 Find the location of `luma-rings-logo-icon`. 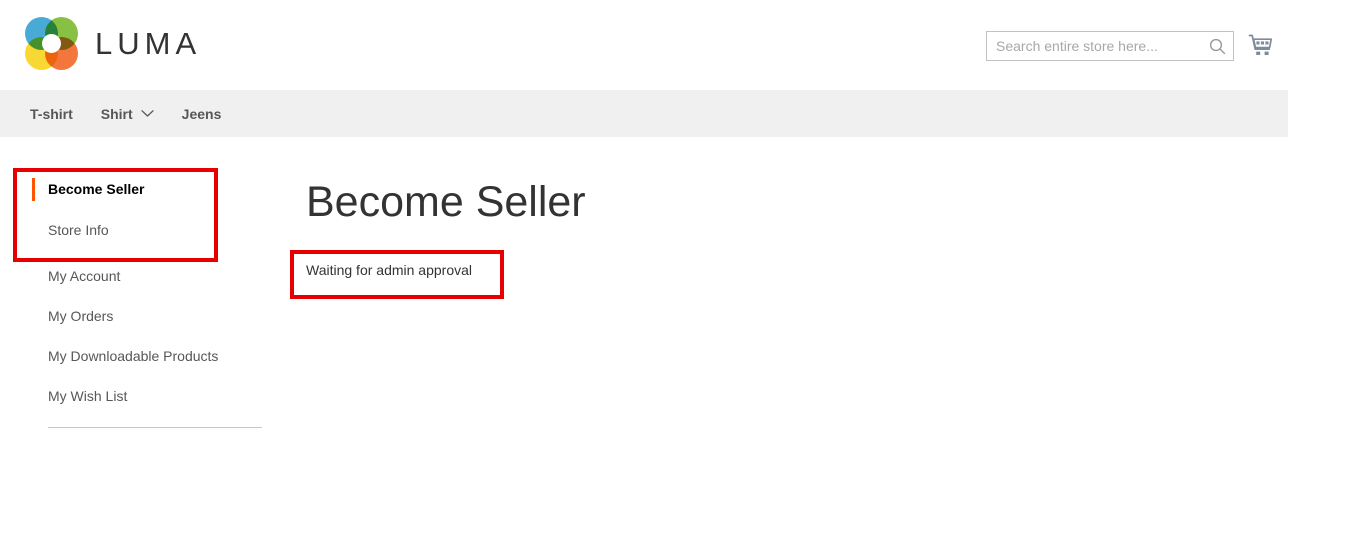

luma-rings-logo-icon is located at coordinates (51, 43).